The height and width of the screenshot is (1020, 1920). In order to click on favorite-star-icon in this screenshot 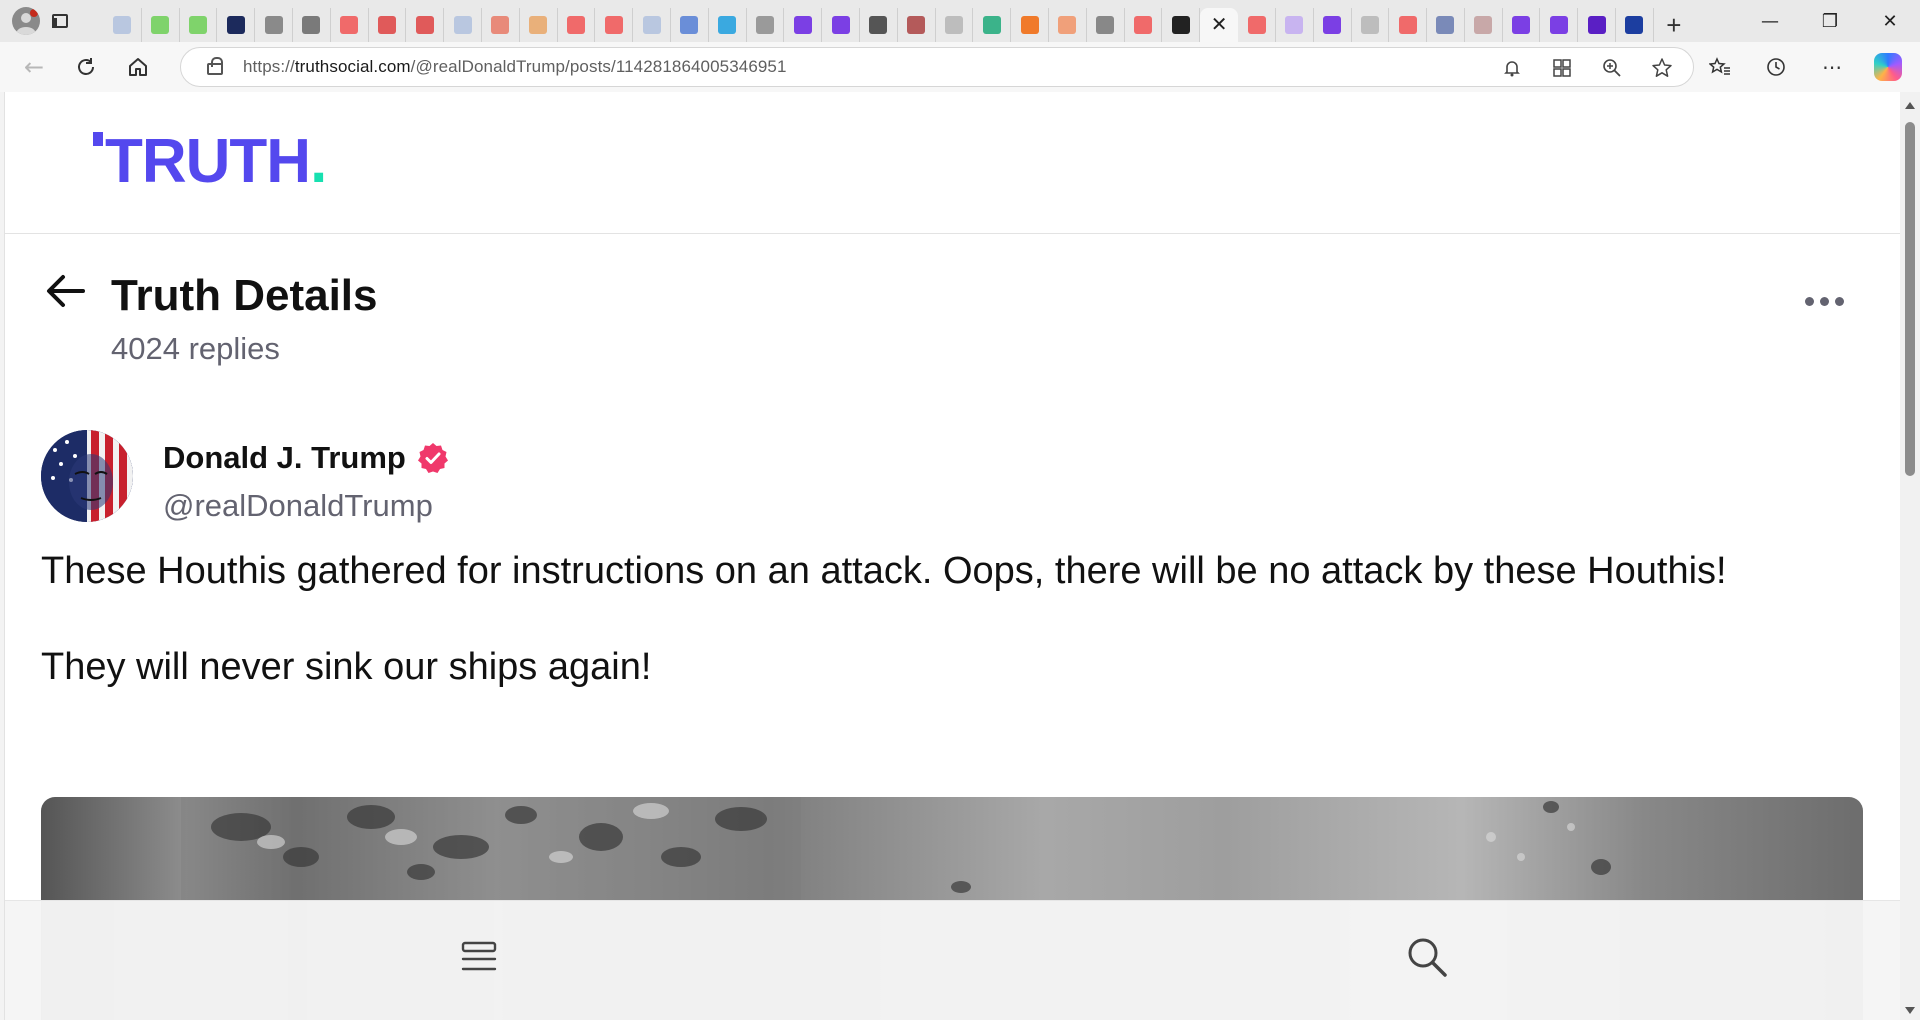, I will do `click(1662, 68)`.